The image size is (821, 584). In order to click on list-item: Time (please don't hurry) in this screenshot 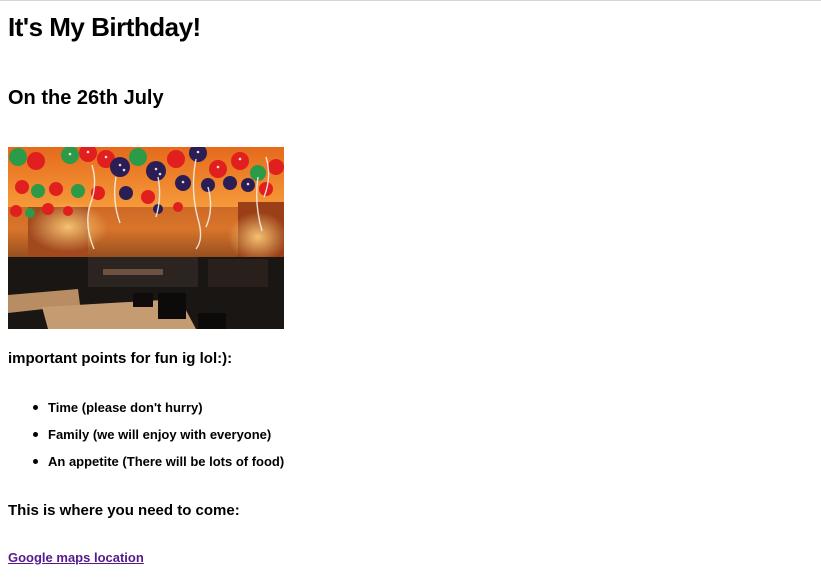, I will do `click(158, 410)`.